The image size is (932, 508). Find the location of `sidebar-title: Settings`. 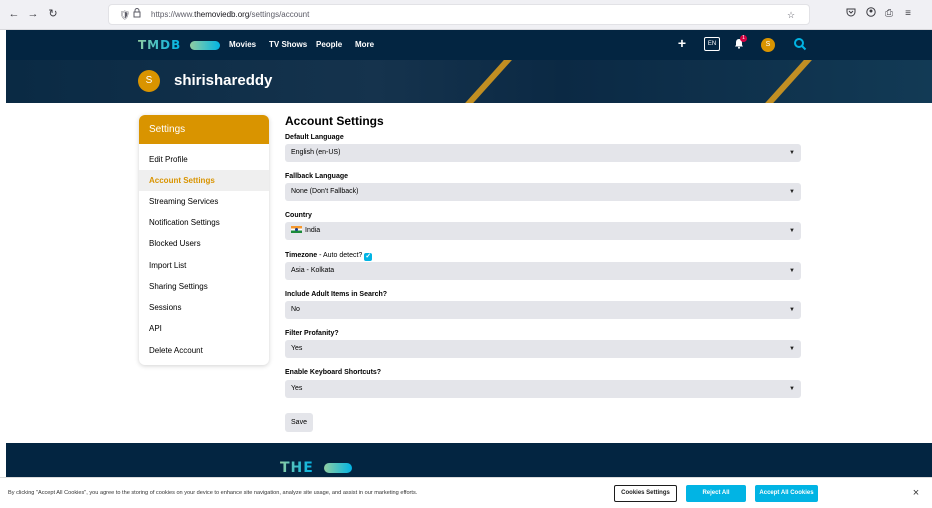

sidebar-title: Settings is located at coordinates (204, 129).